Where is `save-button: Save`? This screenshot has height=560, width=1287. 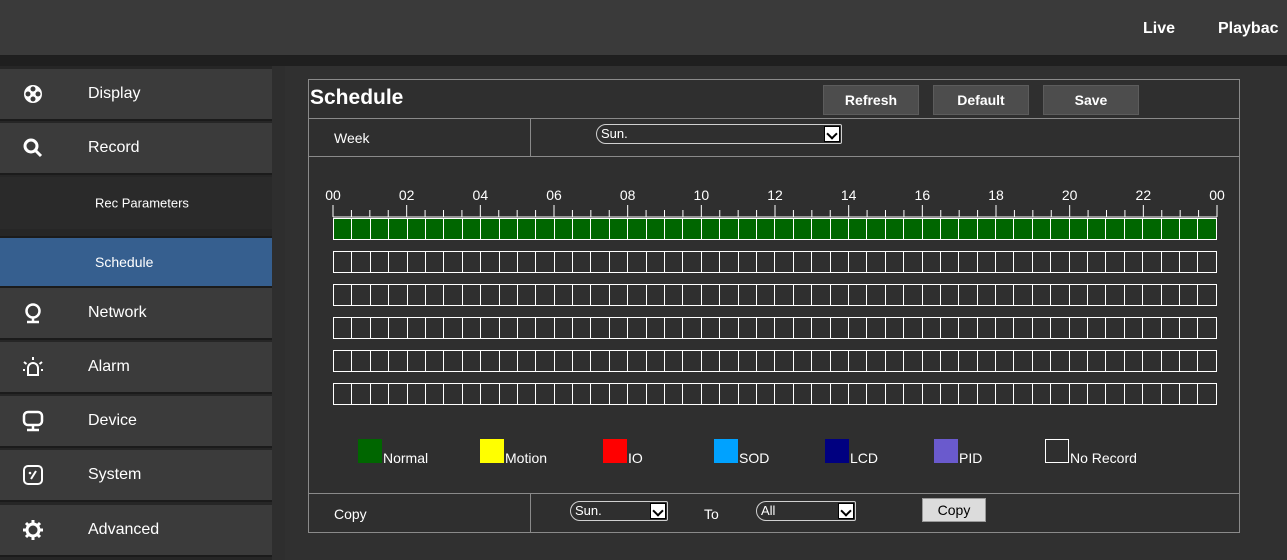 save-button: Save is located at coordinates (1091, 100).